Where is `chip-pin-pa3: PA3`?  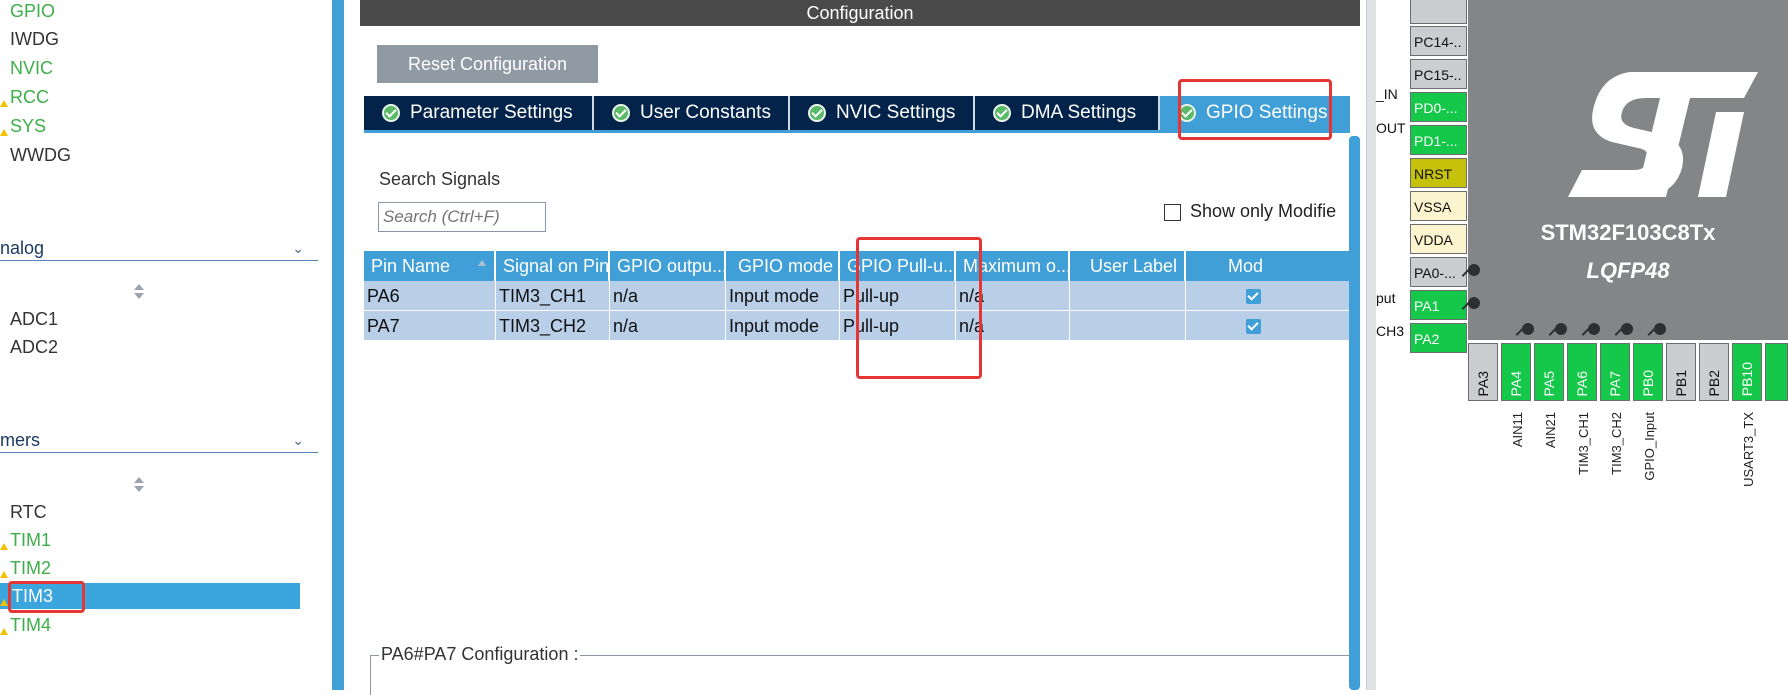 chip-pin-pa3: PA3 is located at coordinates (1483, 372).